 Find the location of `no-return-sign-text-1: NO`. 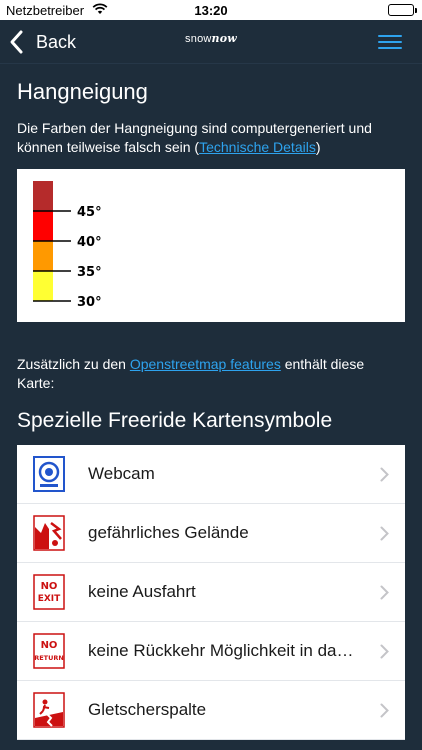

no-return-sign-text-1: NO is located at coordinates (49, 645).